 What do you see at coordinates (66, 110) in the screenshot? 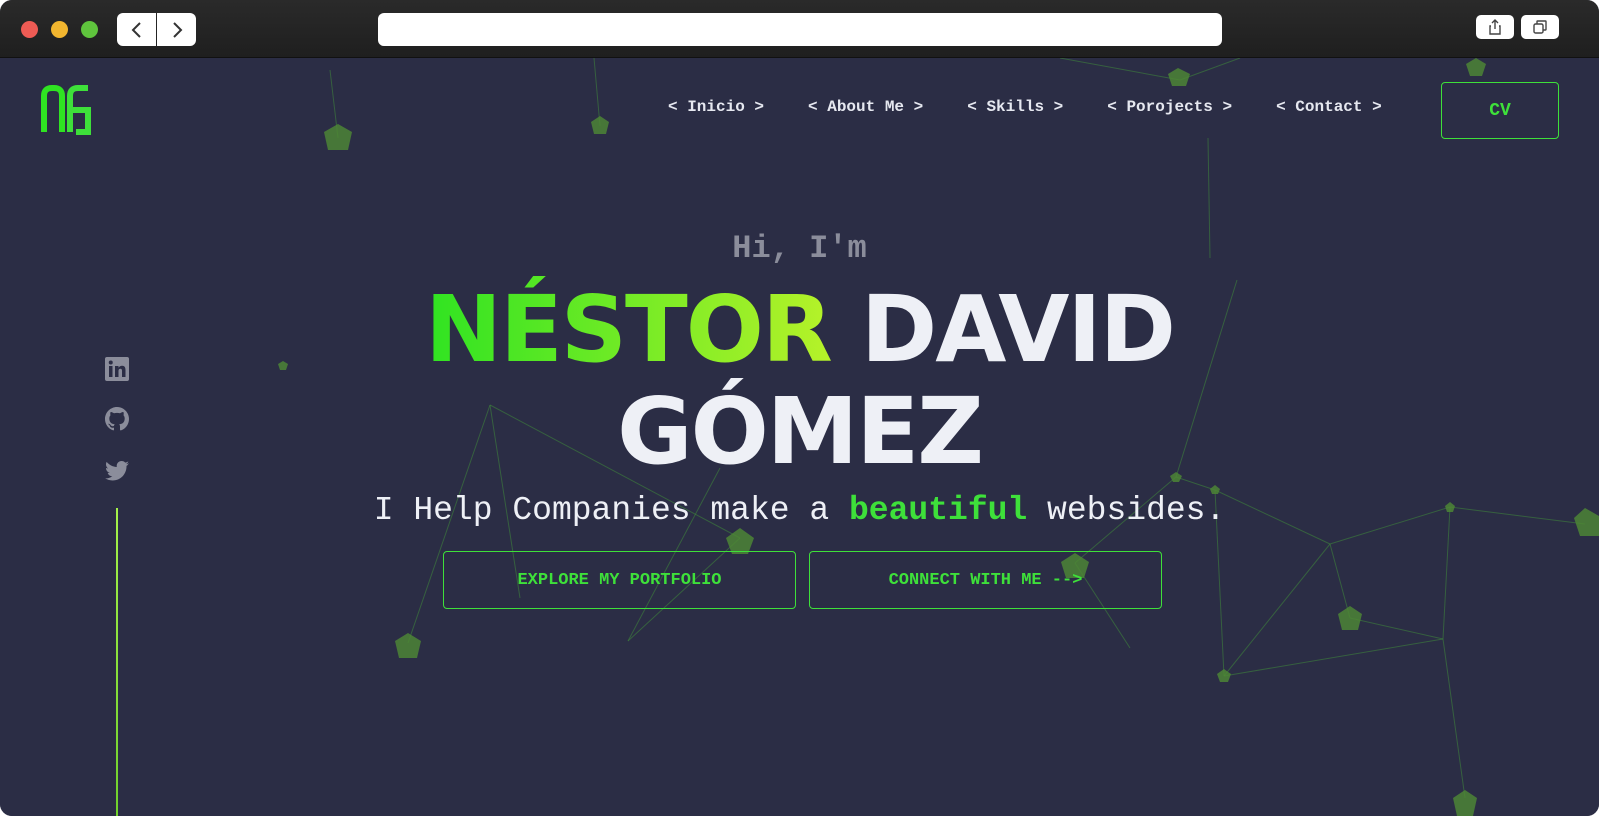
I see `logo-icon` at bounding box center [66, 110].